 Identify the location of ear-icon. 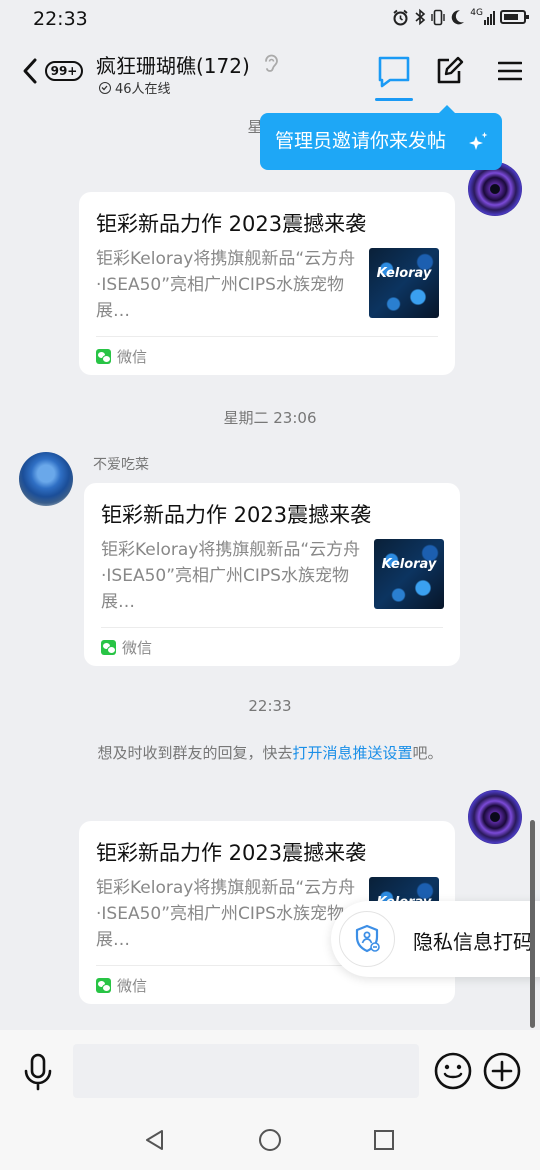
(271, 63).